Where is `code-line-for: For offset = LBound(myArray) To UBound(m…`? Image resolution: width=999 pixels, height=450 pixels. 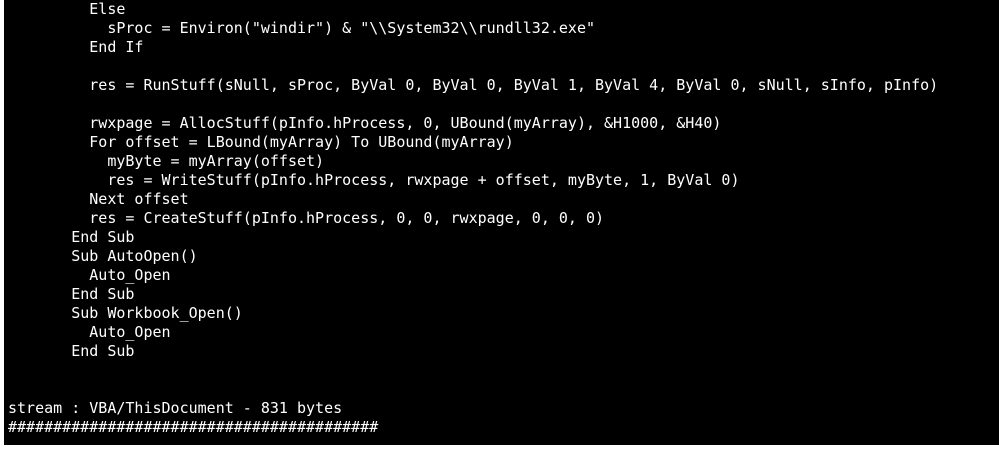
code-line-for: For offset = LBound(myArray) To UBound(m… is located at coordinates (261, 142).